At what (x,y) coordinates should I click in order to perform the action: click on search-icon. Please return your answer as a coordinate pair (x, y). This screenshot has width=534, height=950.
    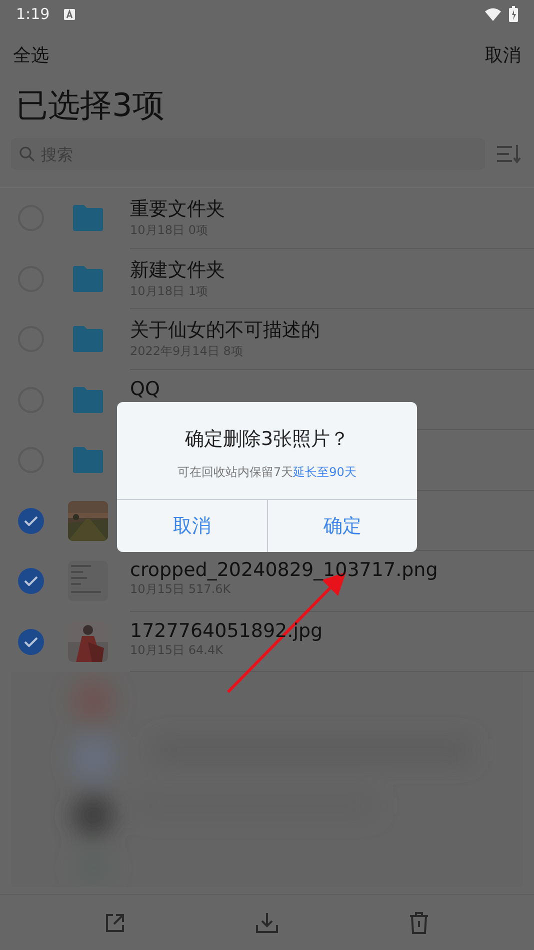
    Looking at the image, I should click on (27, 154).